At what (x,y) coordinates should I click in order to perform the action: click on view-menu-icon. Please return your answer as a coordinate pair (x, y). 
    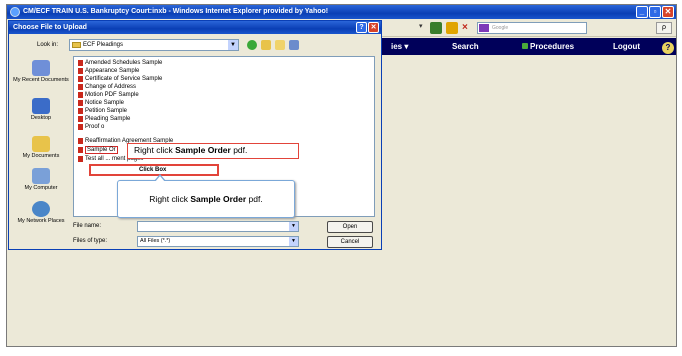
    Looking at the image, I should click on (294, 45).